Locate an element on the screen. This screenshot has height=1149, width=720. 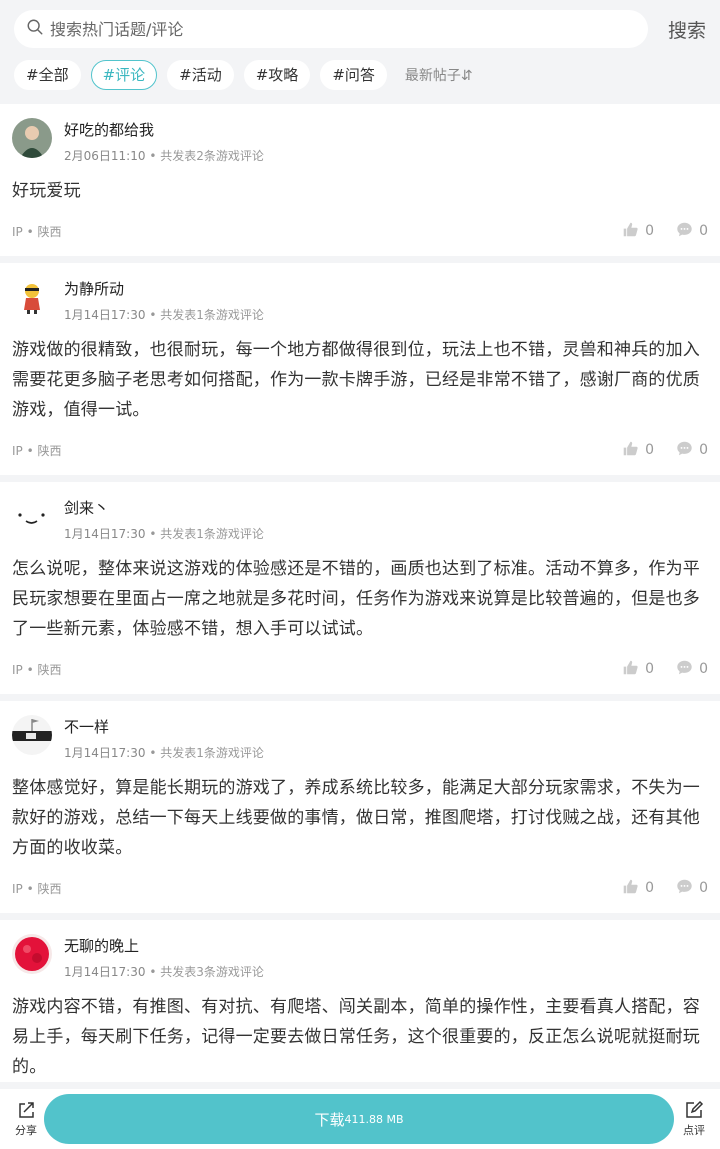
share-icon is located at coordinates (26, 1110).